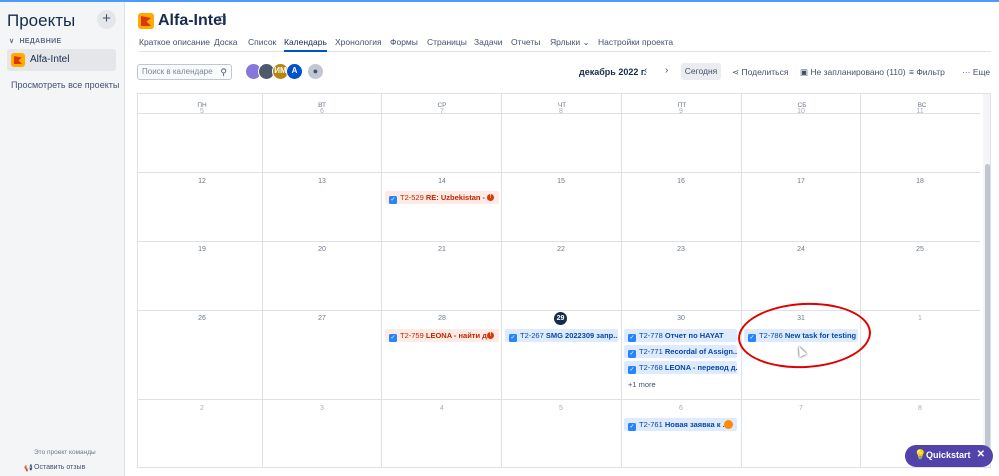 The height and width of the screenshot is (476, 999). What do you see at coordinates (106, 19) in the screenshot?
I see `add-project-button: +` at bounding box center [106, 19].